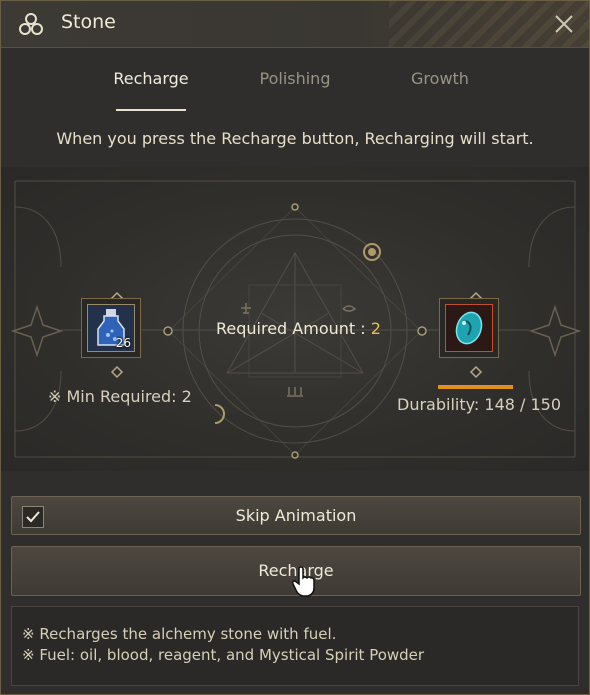 The image size is (590, 695). I want to click on min-required-text: ※ Min Required: 2, so click(120, 396).